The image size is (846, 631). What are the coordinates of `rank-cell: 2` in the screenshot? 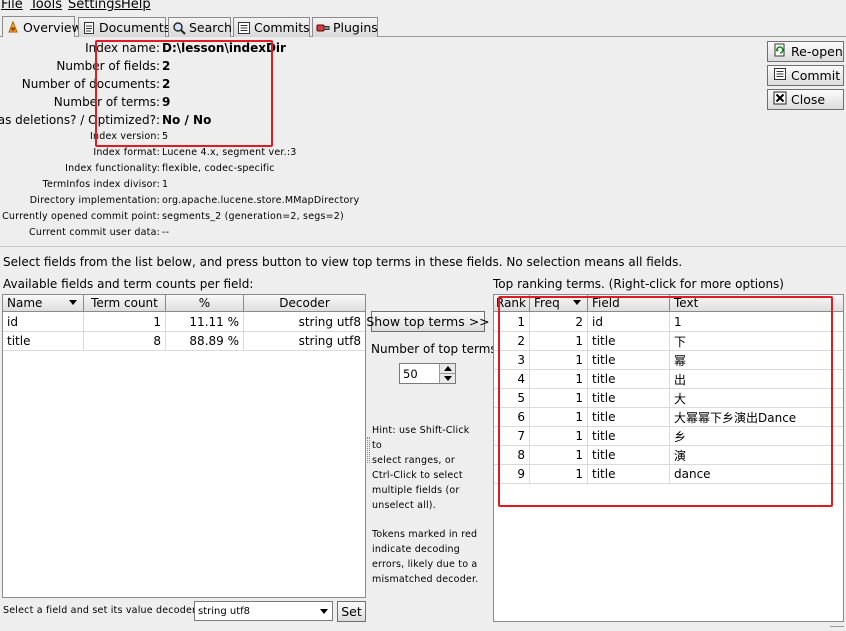 It's located at (512, 341).